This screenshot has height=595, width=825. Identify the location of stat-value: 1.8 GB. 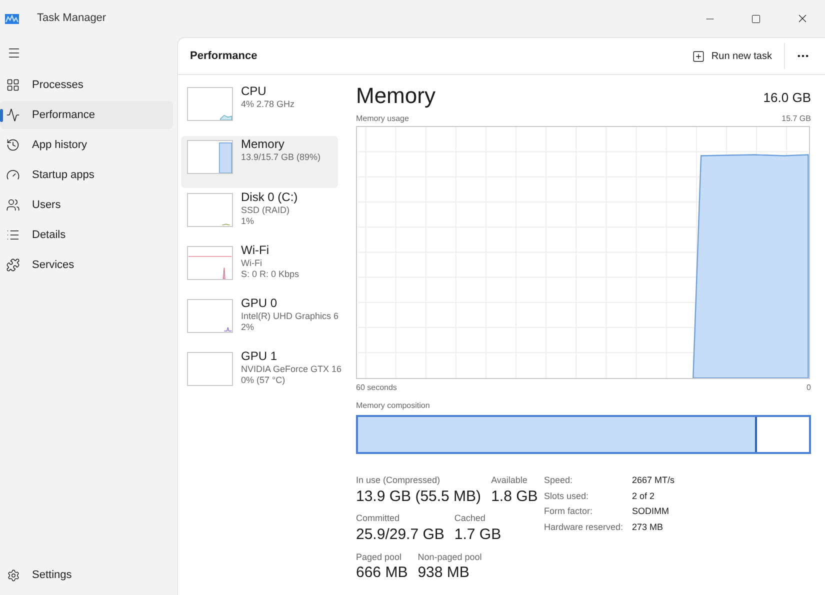
(514, 497).